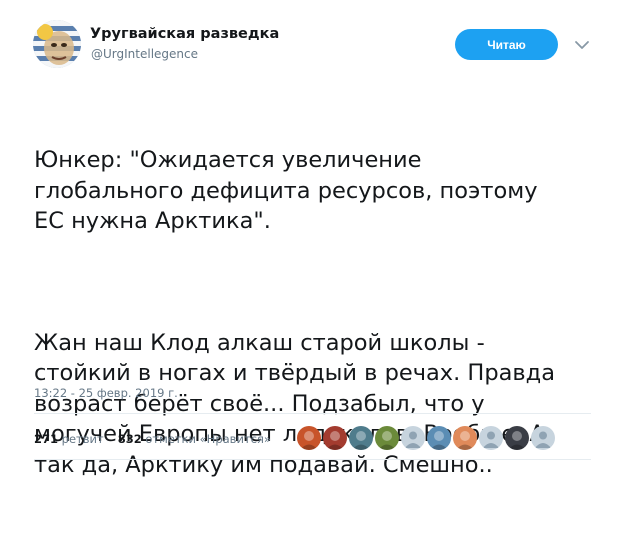 Image resolution: width=625 pixels, height=541 pixels. Describe the element at coordinates (82, 439) in the screenshot. I see `retweets-label: ретвит` at that location.